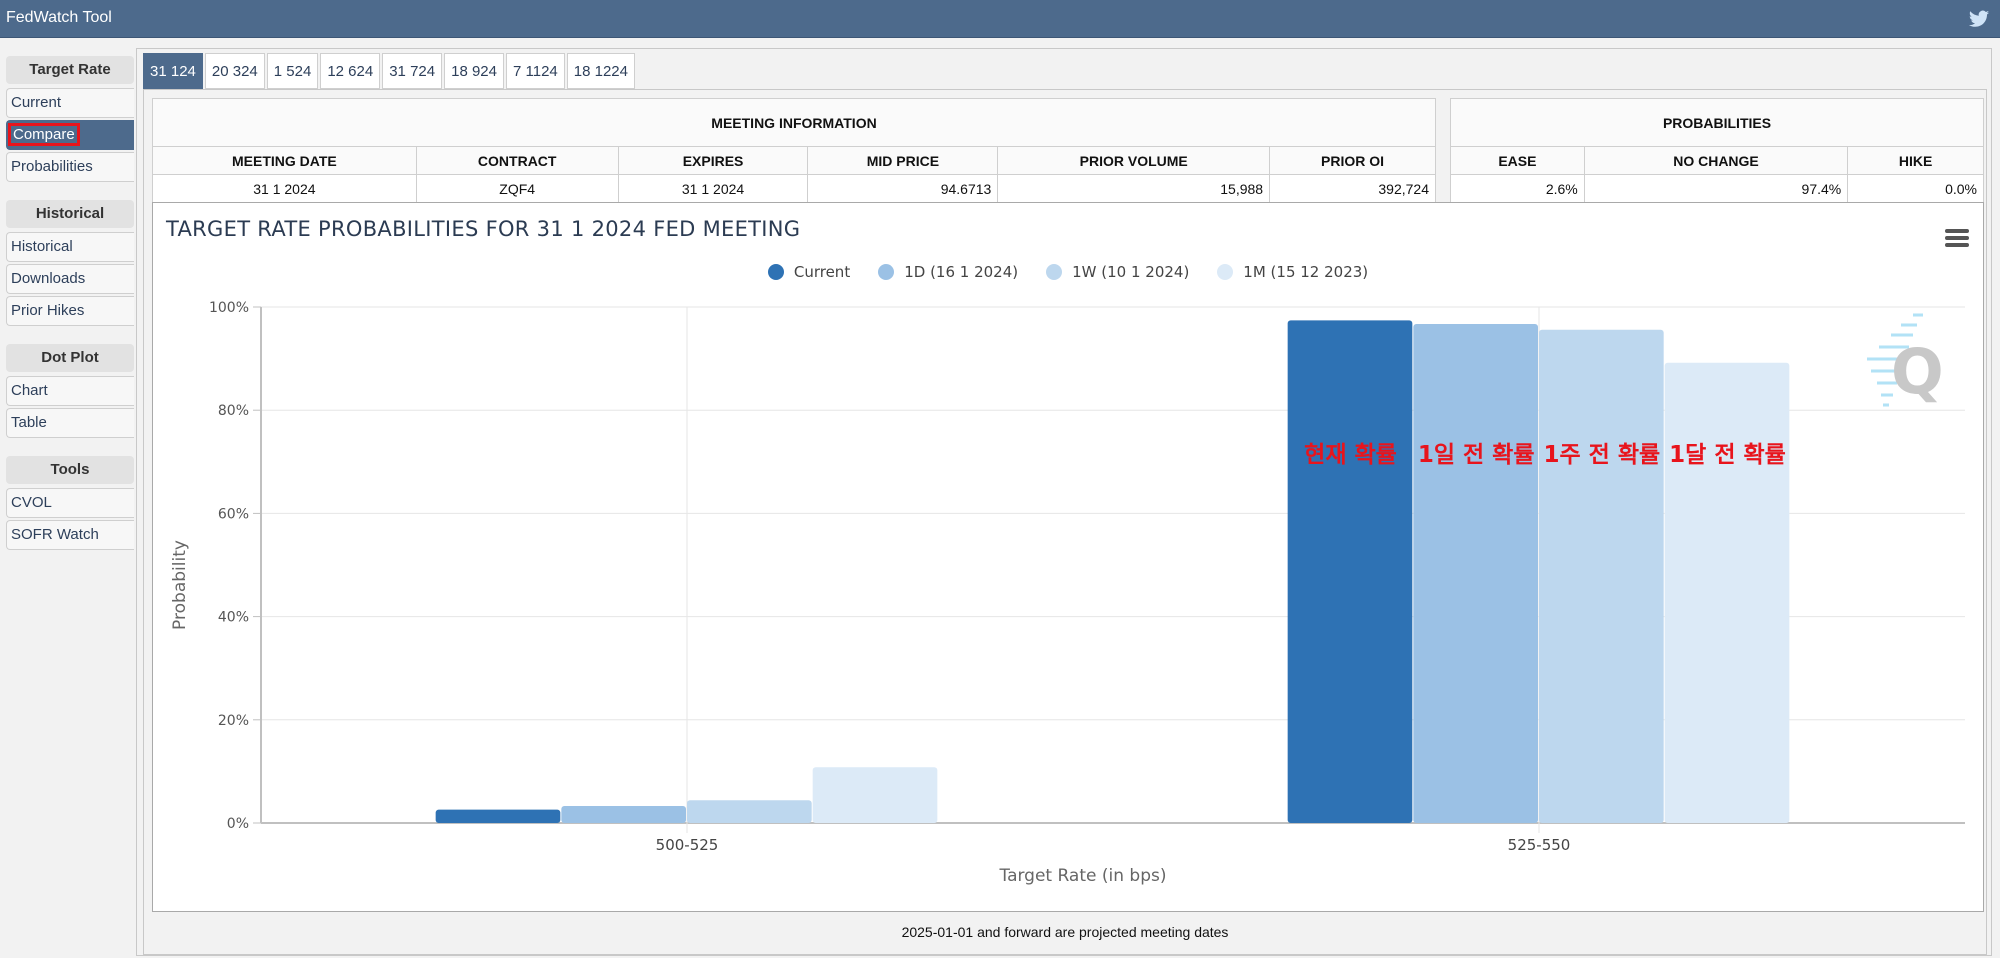  What do you see at coordinates (713, 160) in the screenshot?
I see `column-header: EXPIRES` at bounding box center [713, 160].